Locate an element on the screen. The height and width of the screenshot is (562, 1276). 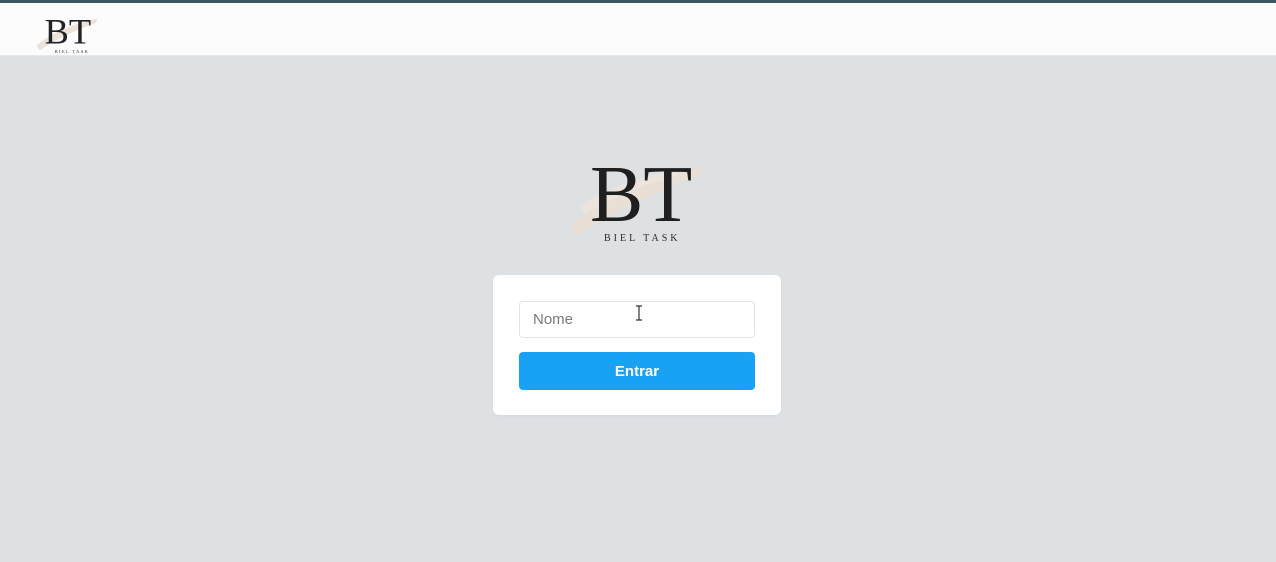
navbar: BT BIEL TASK is located at coordinates (638, 29).